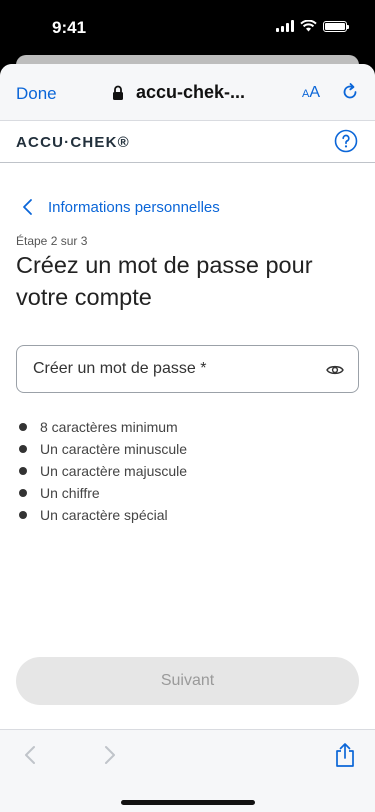 Image resolution: width=375 pixels, height=812 pixels. Describe the element at coordinates (346, 141) in the screenshot. I see `help-icon` at that location.